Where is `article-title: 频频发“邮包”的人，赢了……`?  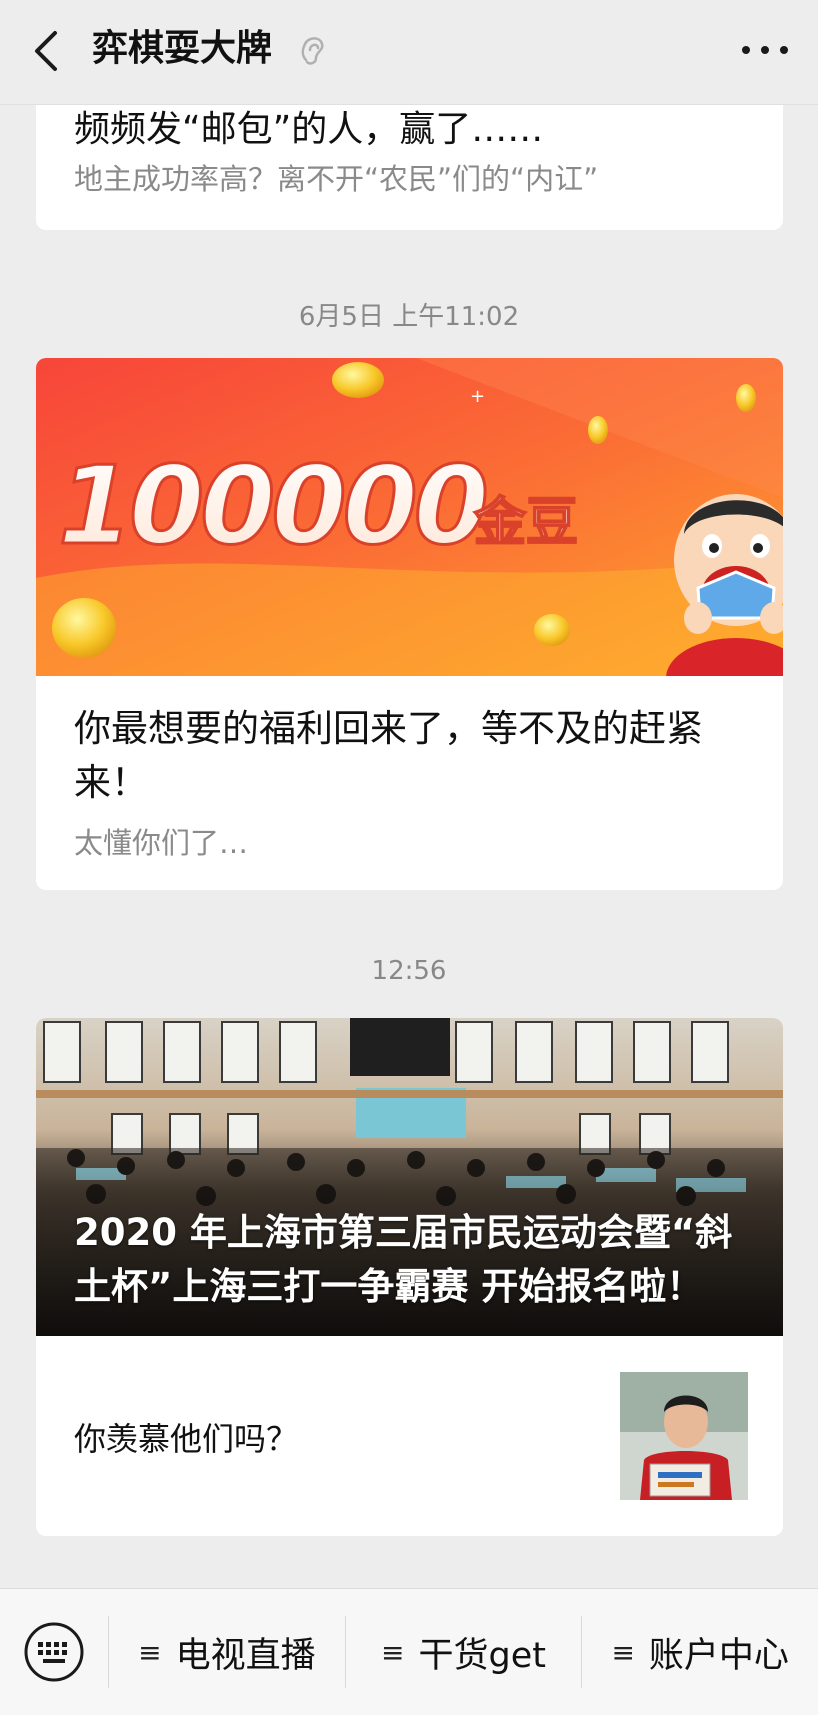 article-title: 频频发“邮包”的人，赢了…… is located at coordinates (309, 129).